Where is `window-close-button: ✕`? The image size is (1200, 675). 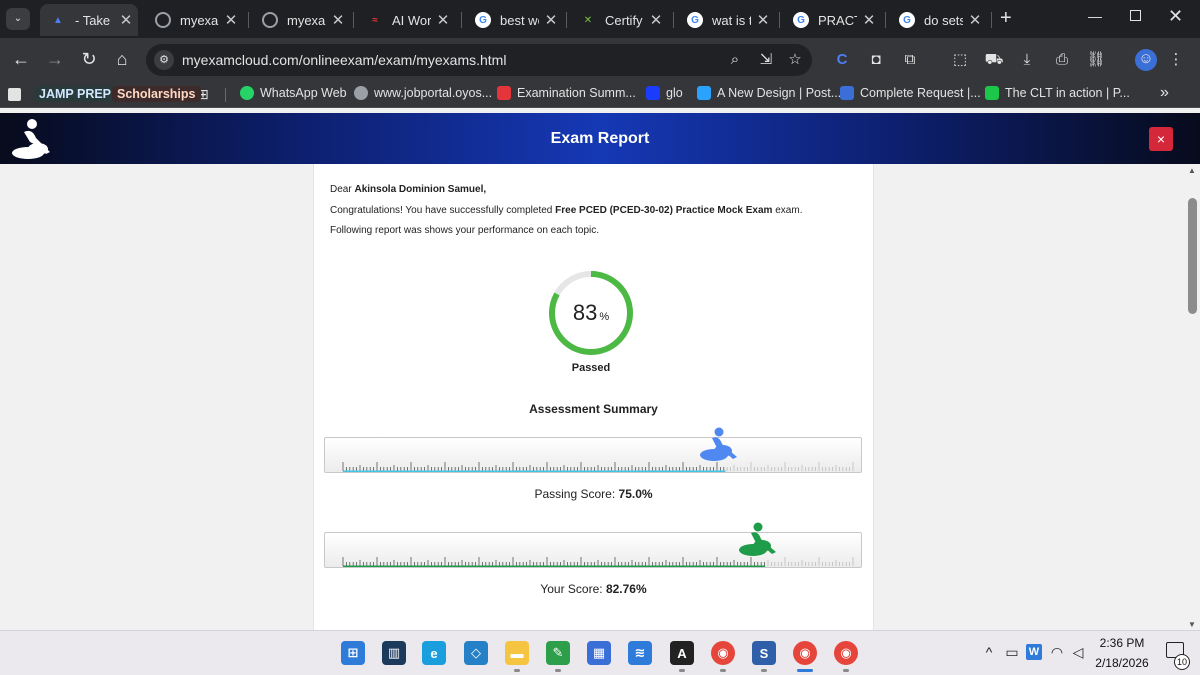 window-close-button: ✕ is located at coordinates (1175, 16).